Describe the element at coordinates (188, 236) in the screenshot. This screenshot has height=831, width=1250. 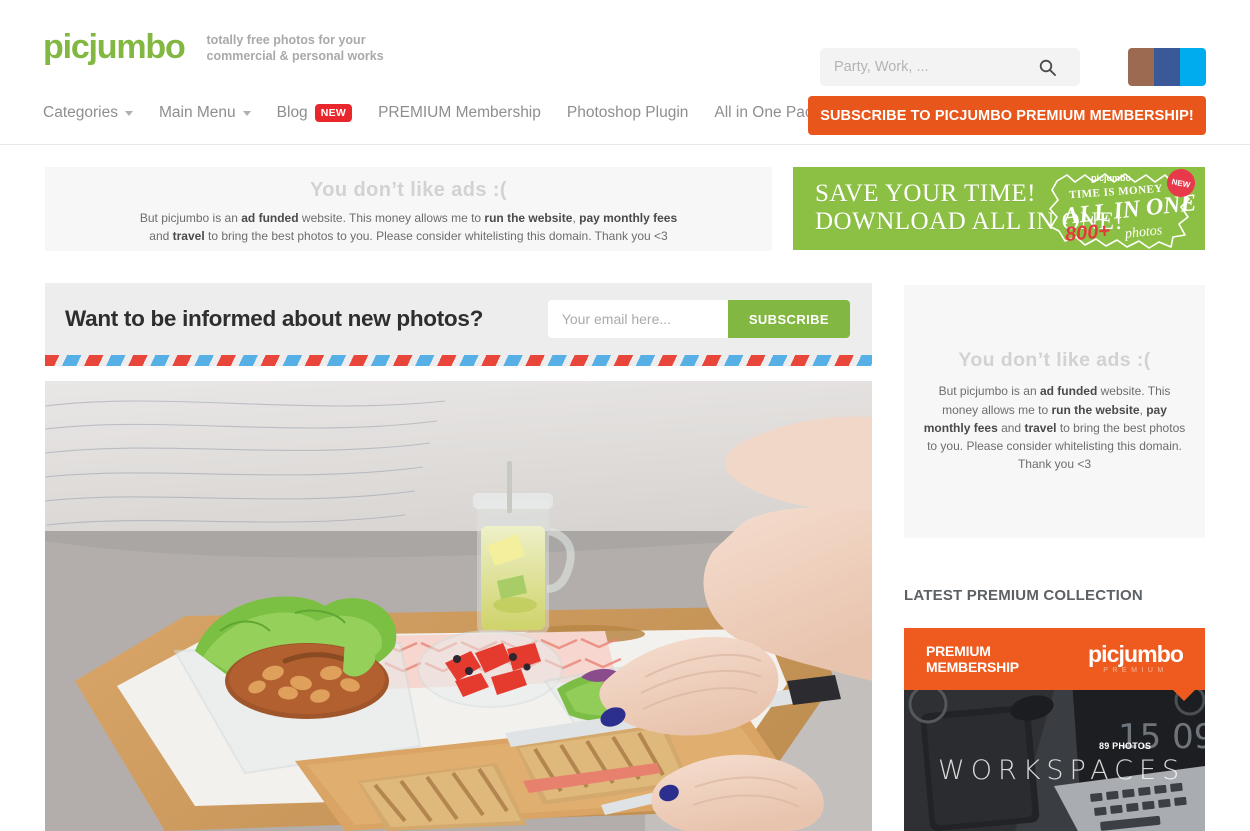
I see `adblock-l2b: travel` at that location.